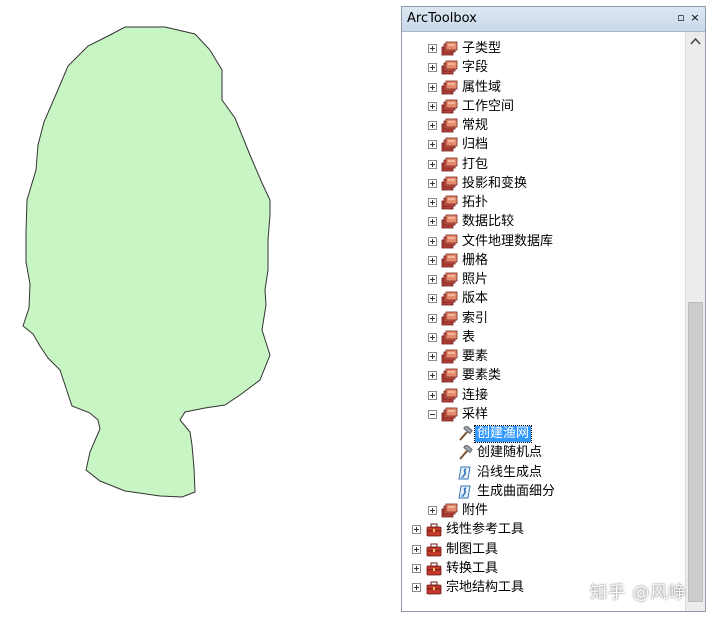 The height and width of the screenshot is (623, 720). Describe the element at coordinates (543, 357) in the screenshot. I see `tree-item: 要素` at that location.